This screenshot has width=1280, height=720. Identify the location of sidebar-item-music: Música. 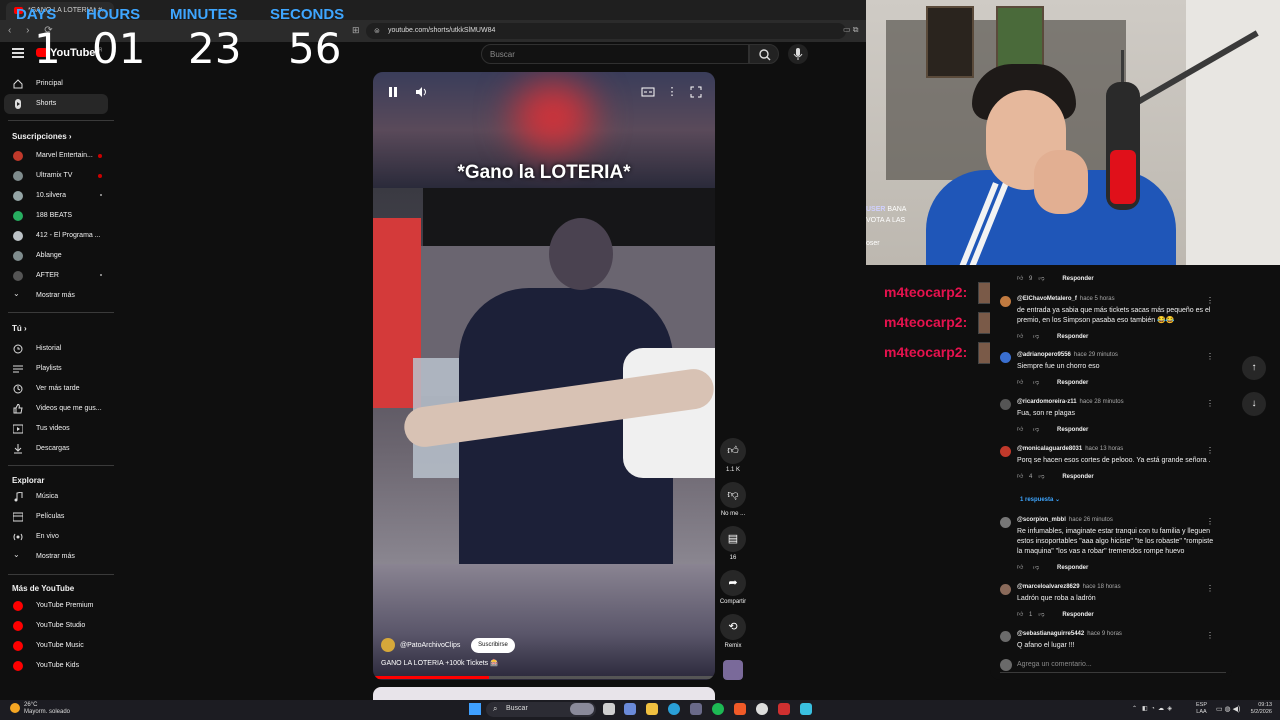
(56, 497).